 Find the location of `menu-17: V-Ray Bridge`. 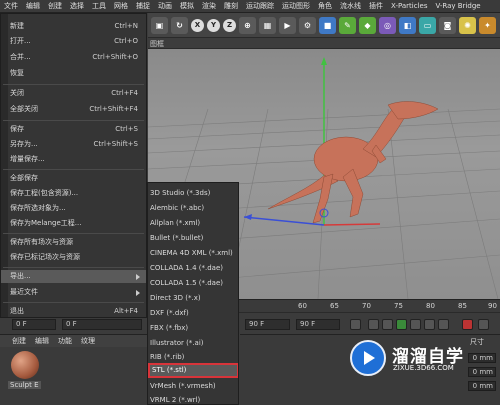

menu-17: V-Ray Bridge is located at coordinates (457, 6).